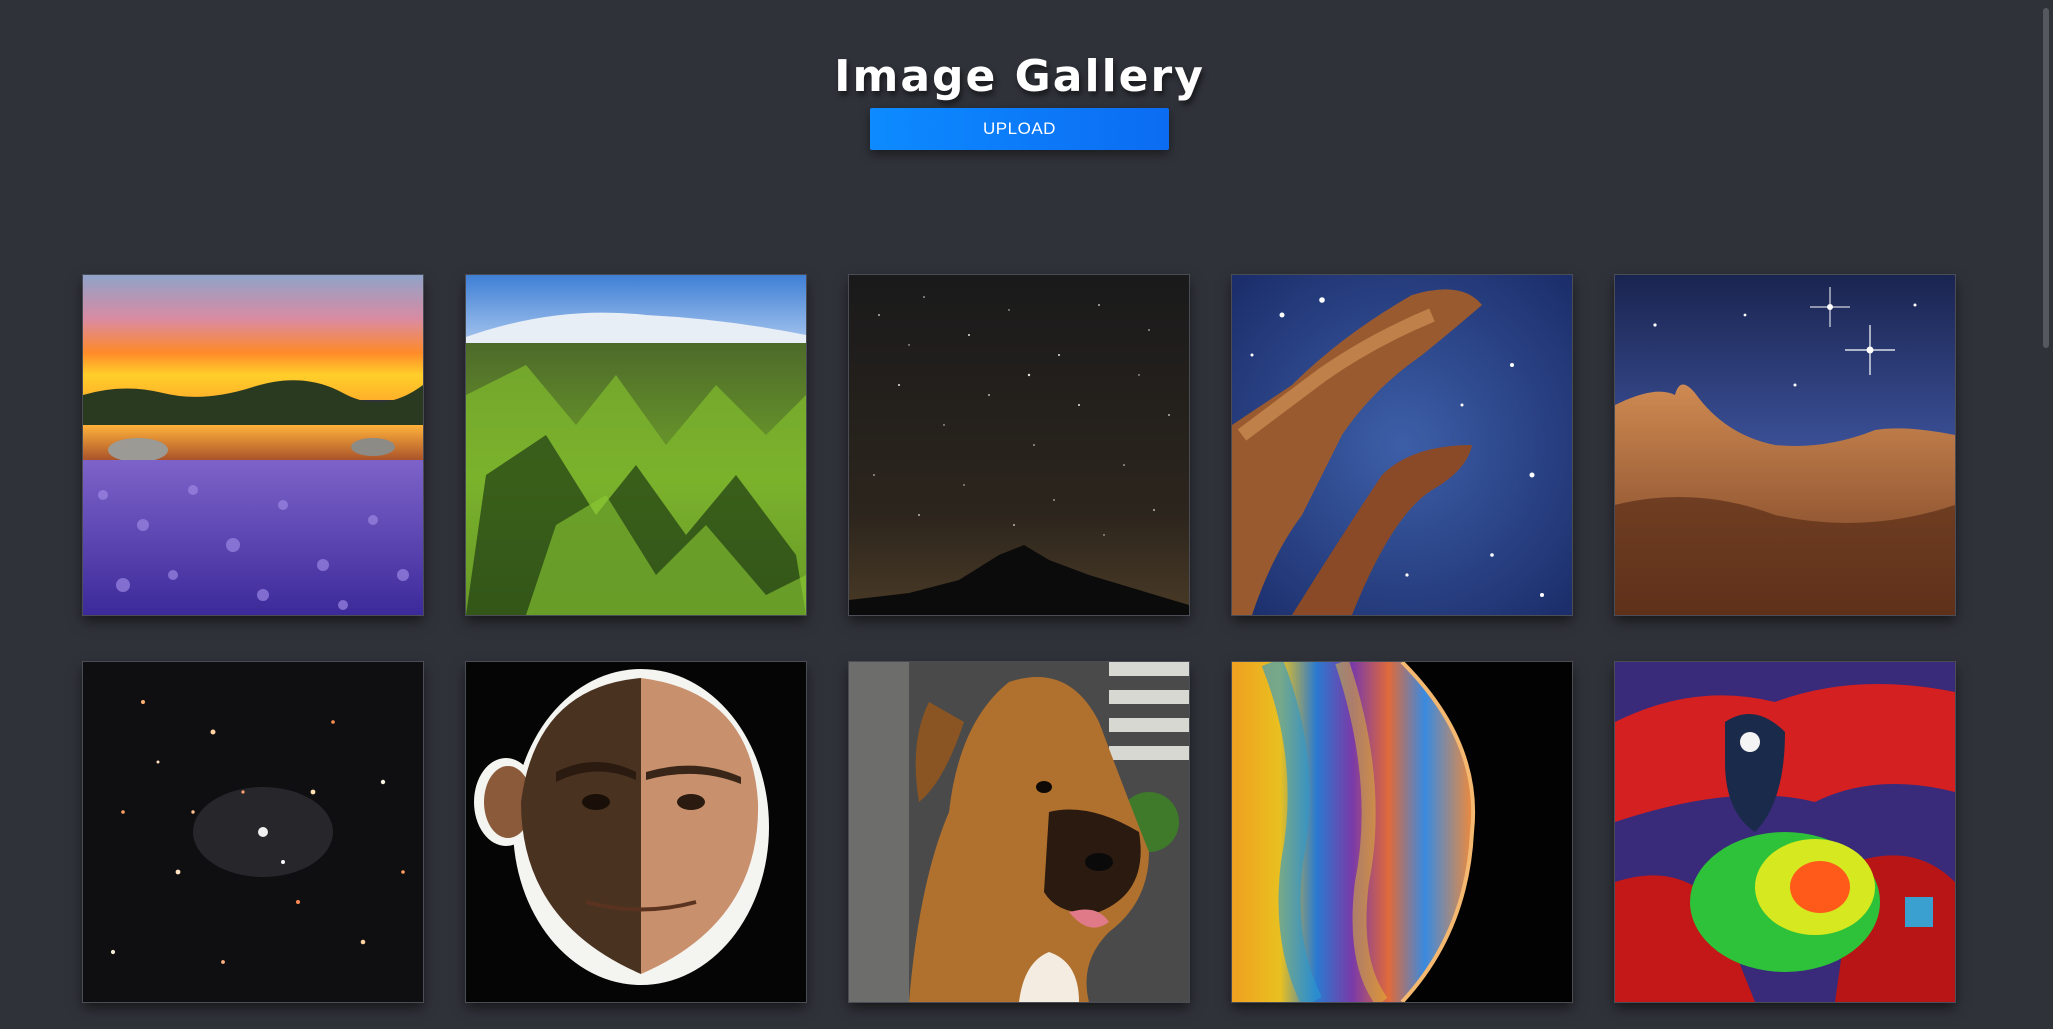 The image size is (2053, 1029). Describe the element at coordinates (253, 832) in the screenshot. I see `gallery-image-deep-field` at that location.